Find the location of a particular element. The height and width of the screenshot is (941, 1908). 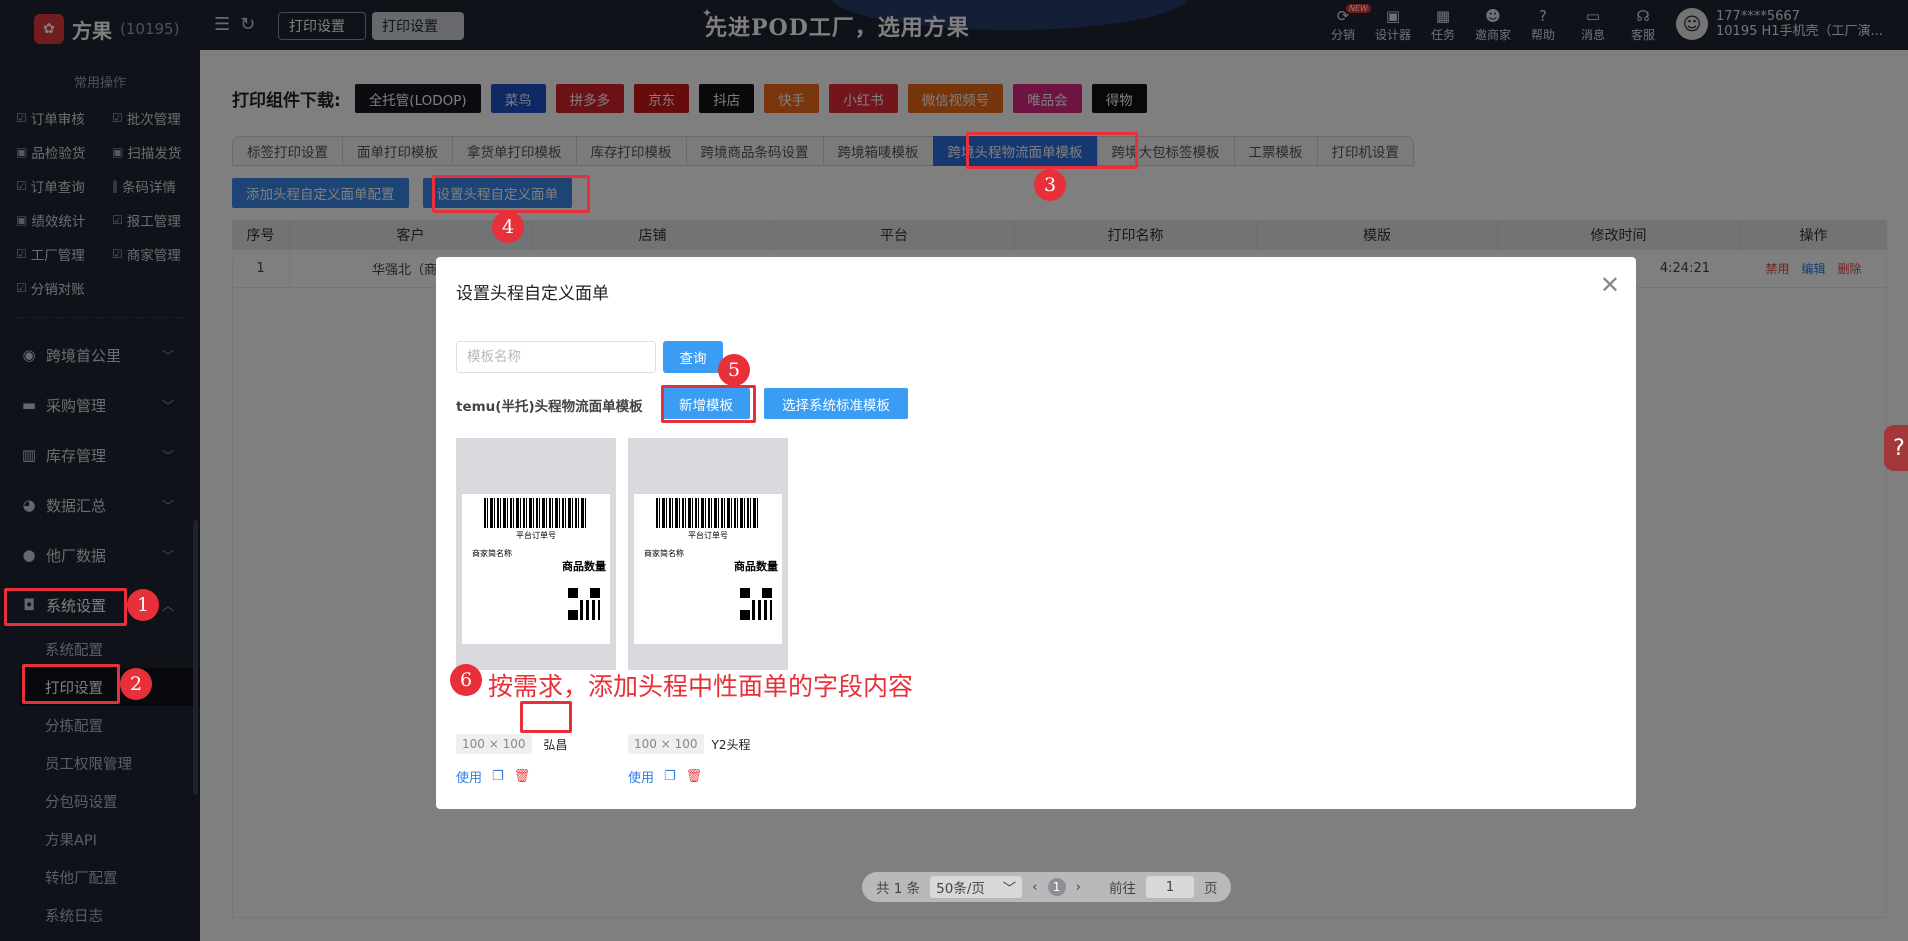

step-badge: 1 is located at coordinates (143, 605).